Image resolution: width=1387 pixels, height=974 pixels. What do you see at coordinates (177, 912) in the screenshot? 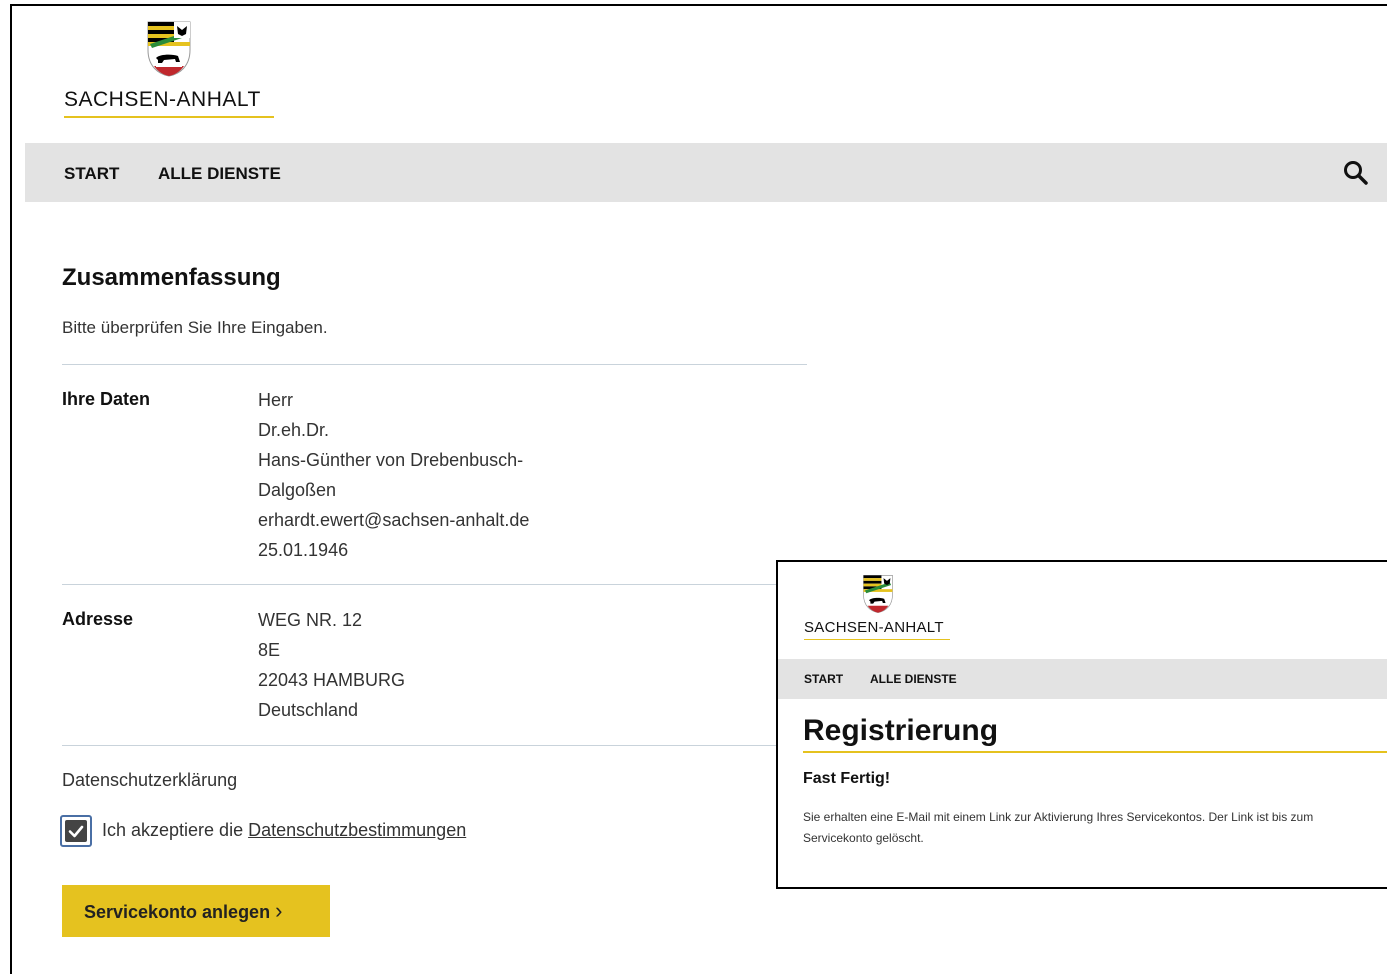
I see `button-label: Servicekonto anlegen` at bounding box center [177, 912].